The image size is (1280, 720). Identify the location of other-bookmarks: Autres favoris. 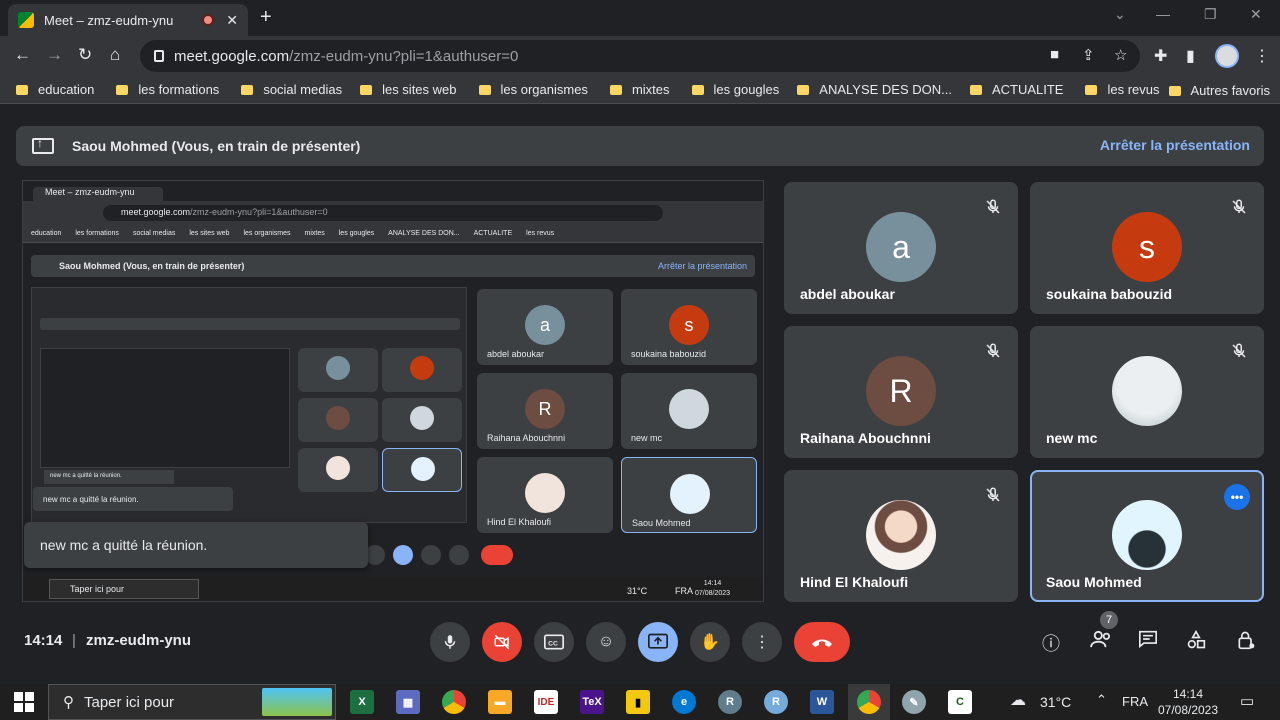
(1219, 90).